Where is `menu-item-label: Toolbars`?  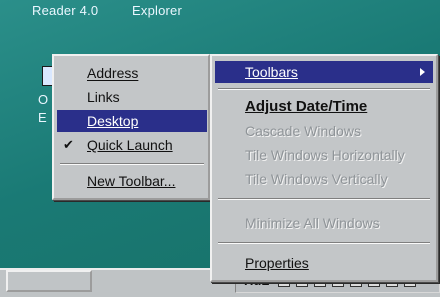 menu-item-label: Toolbars is located at coordinates (271, 72).